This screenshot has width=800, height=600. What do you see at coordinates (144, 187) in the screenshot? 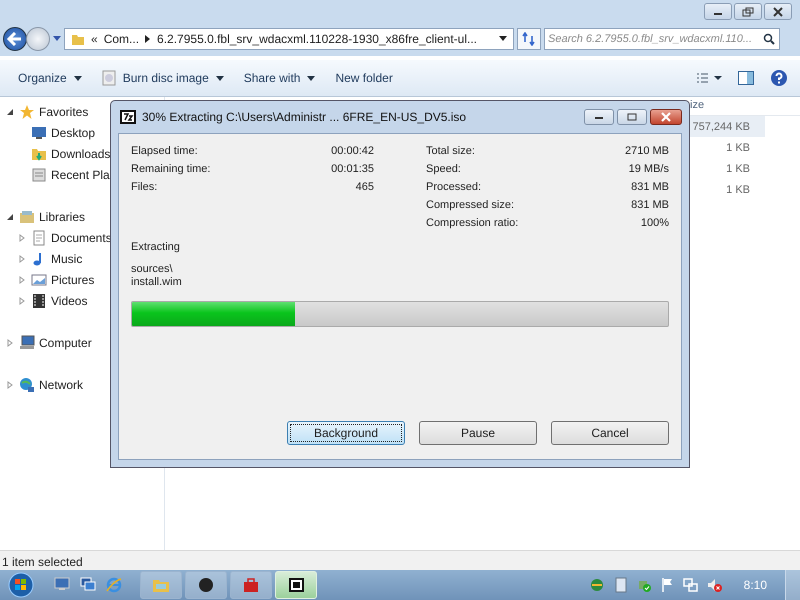
I see `stat-label: Files:` at bounding box center [144, 187].